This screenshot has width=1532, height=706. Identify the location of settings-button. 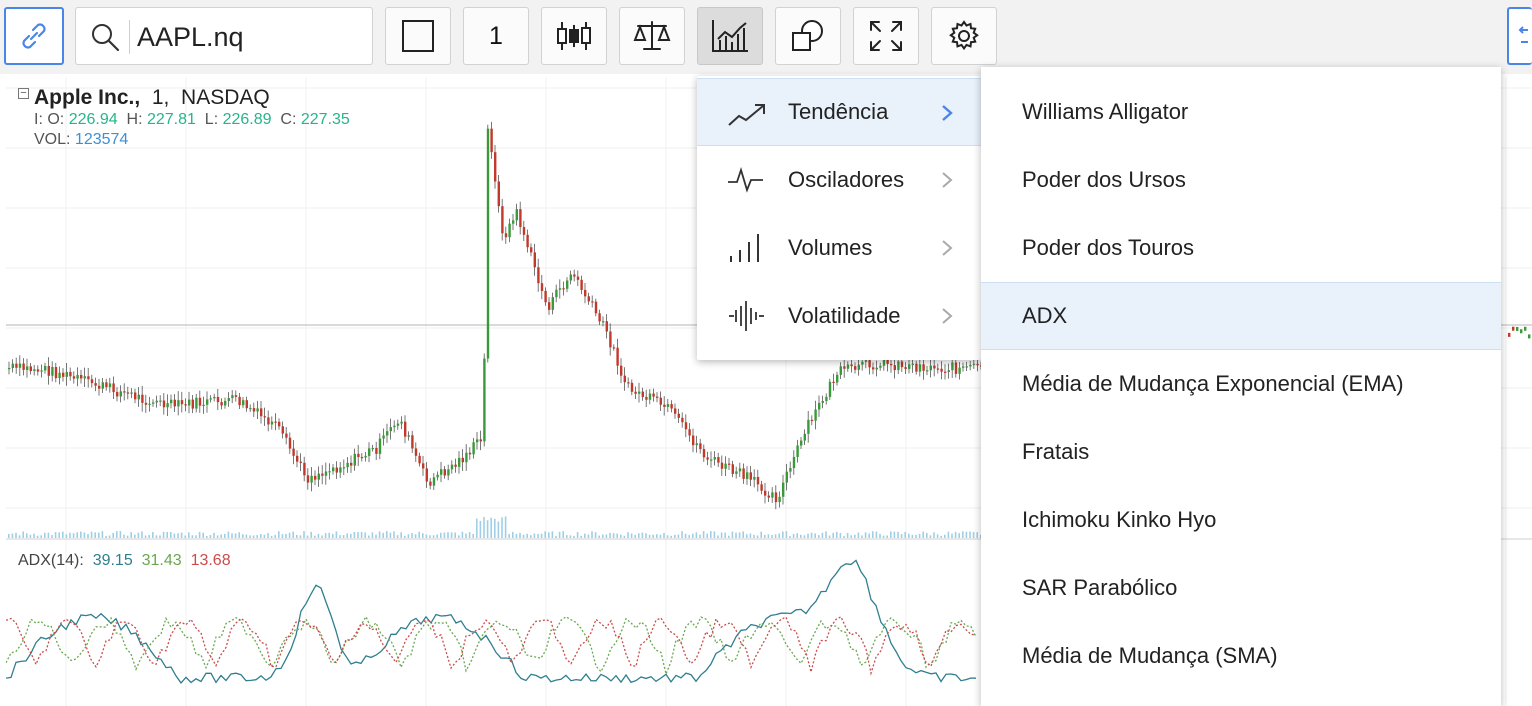
(964, 36).